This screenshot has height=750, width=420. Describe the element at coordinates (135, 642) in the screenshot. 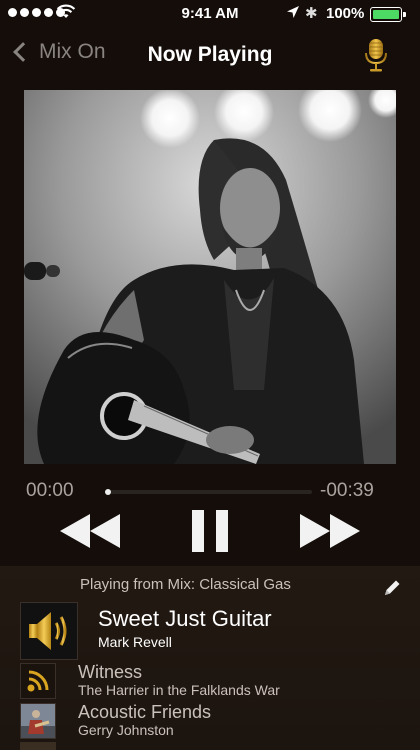

I see `track-artist: Mark Revell` at that location.